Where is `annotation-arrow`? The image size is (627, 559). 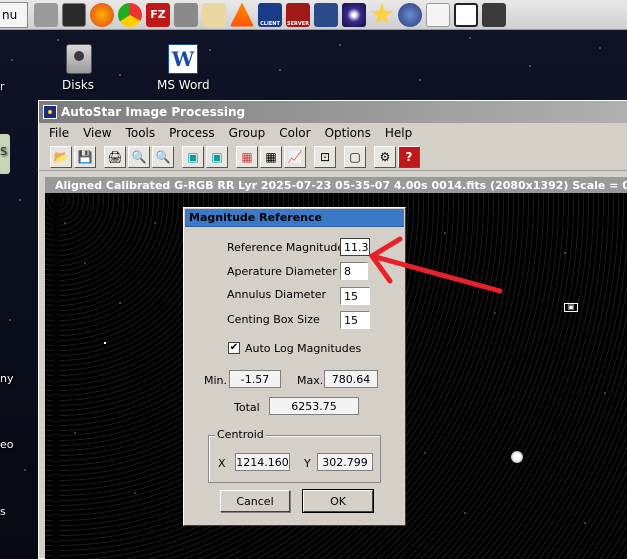
annotation-arrow is located at coordinates (436, 265).